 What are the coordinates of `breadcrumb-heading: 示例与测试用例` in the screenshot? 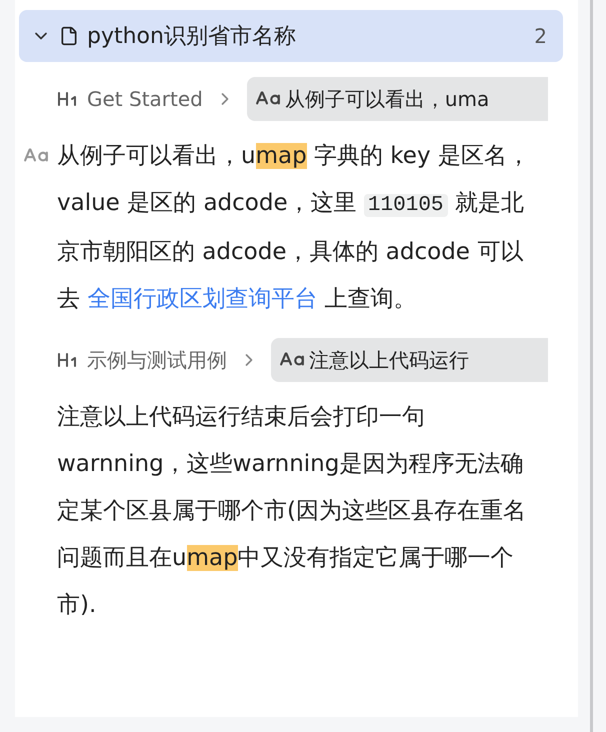 It's located at (157, 360).